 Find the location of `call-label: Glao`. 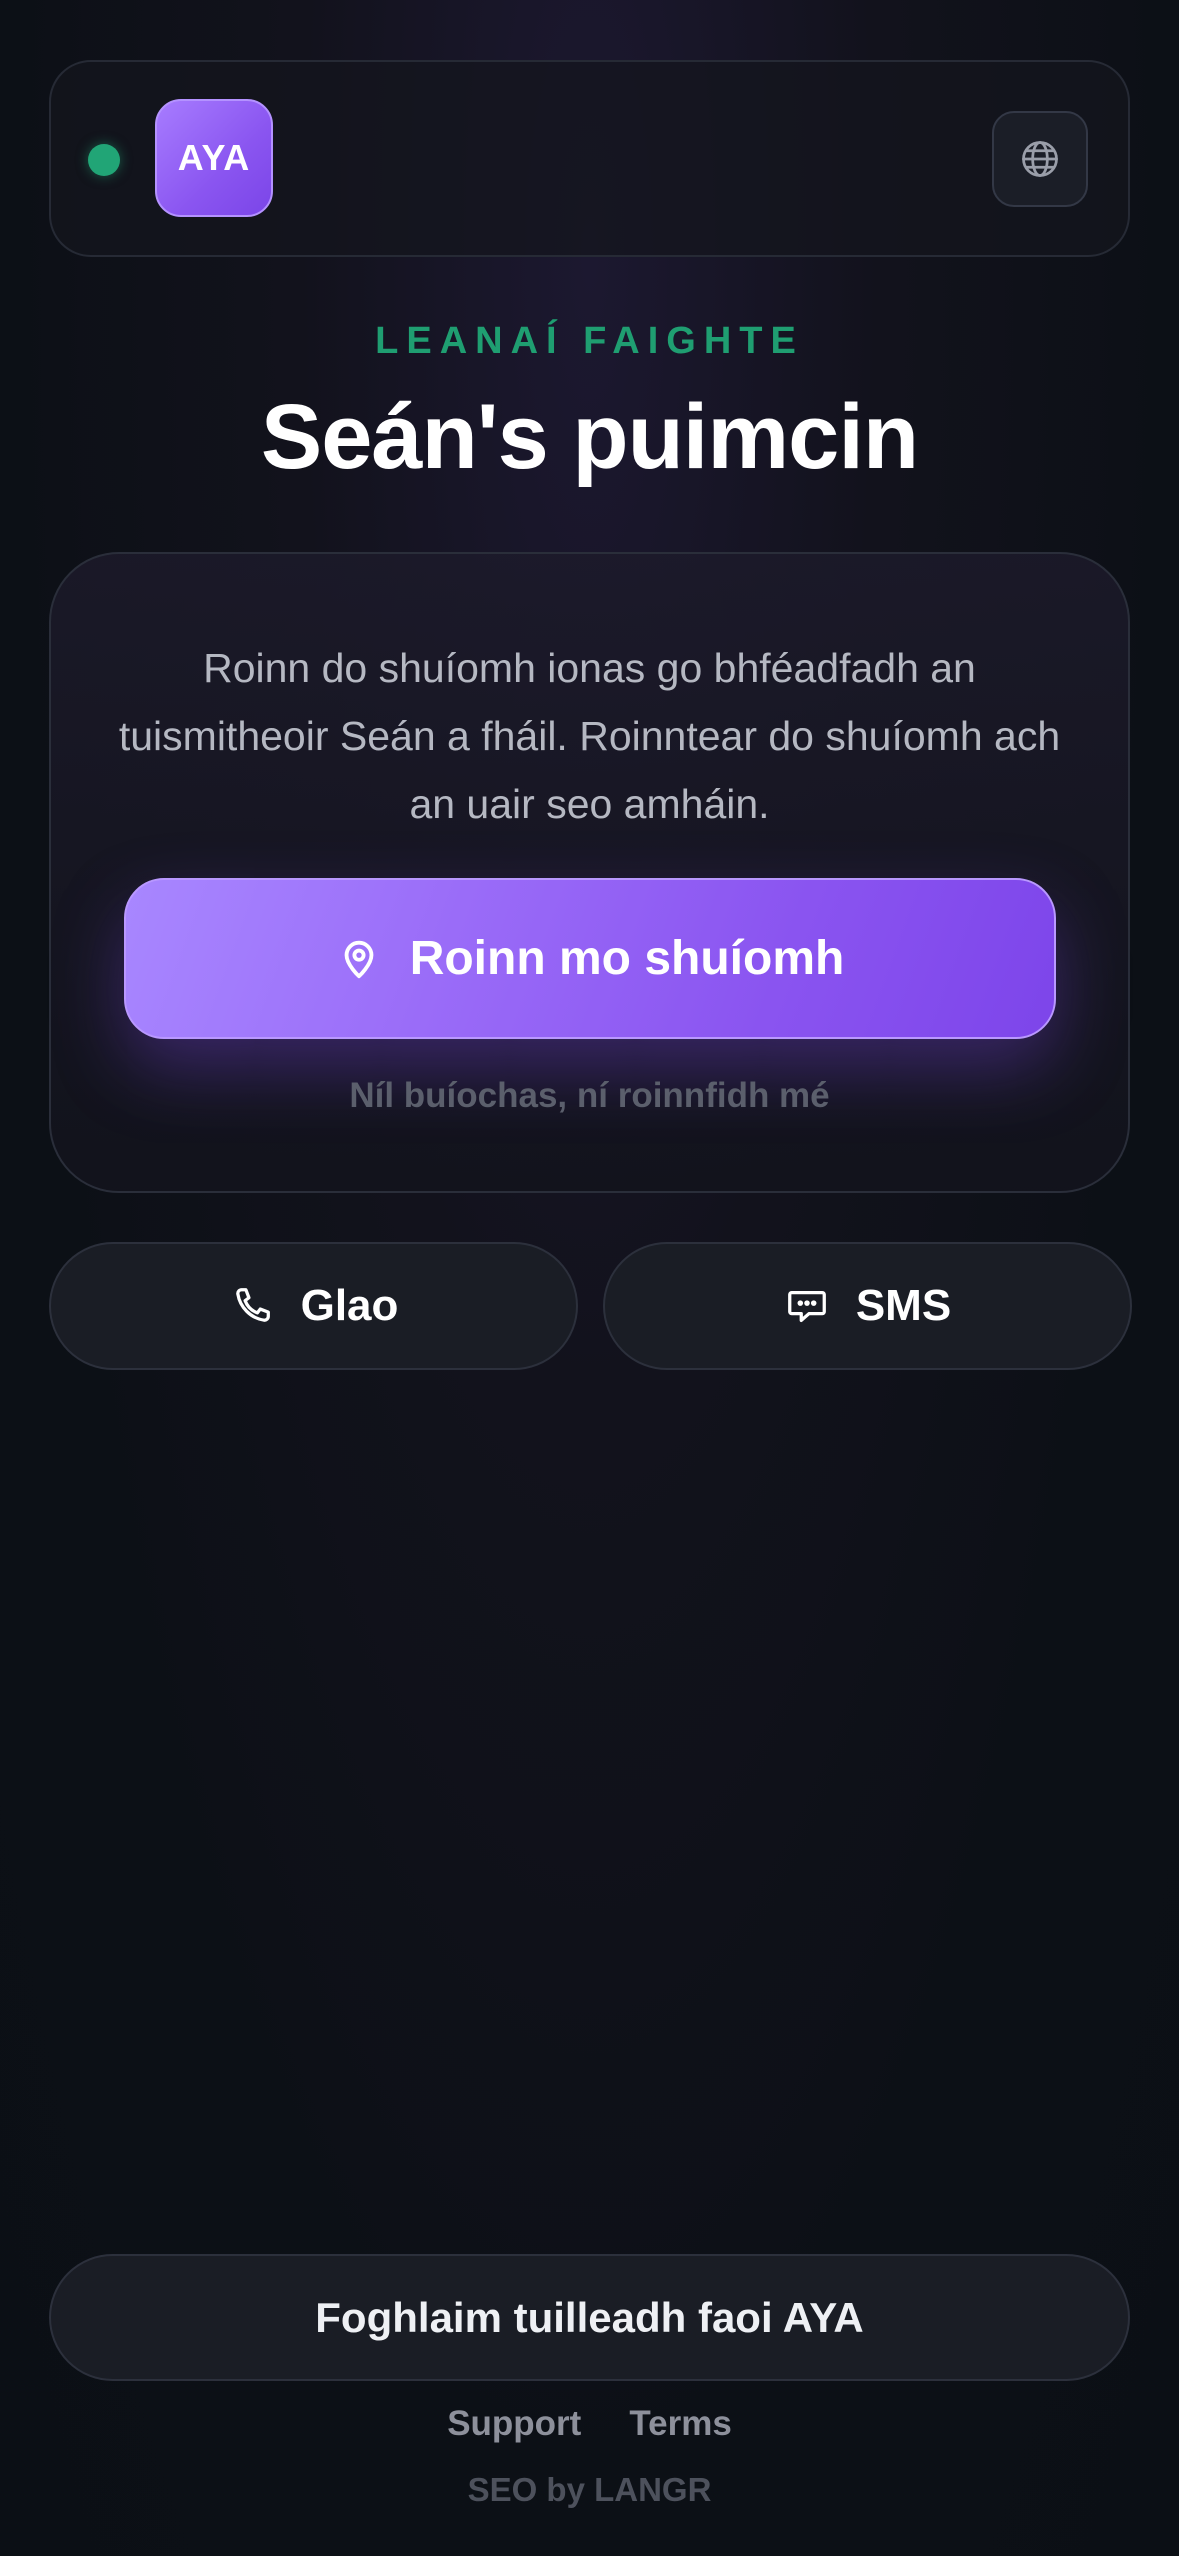

call-label: Glao is located at coordinates (349, 1305).